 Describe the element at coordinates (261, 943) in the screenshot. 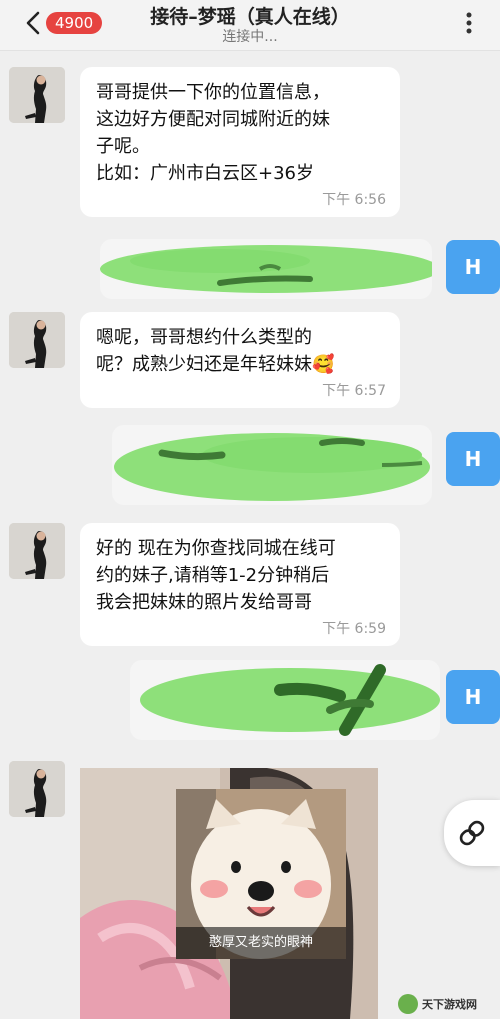

I see `meme-caption: 憨厚又老实的眼神` at that location.